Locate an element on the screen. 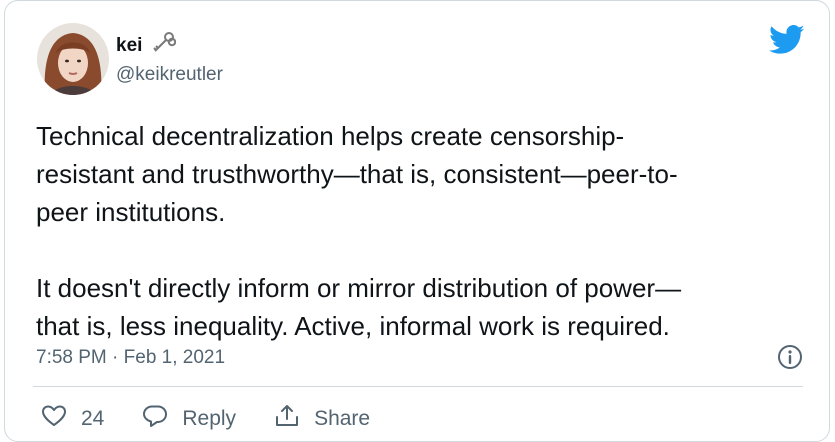  share-icon is located at coordinates (287, 419).